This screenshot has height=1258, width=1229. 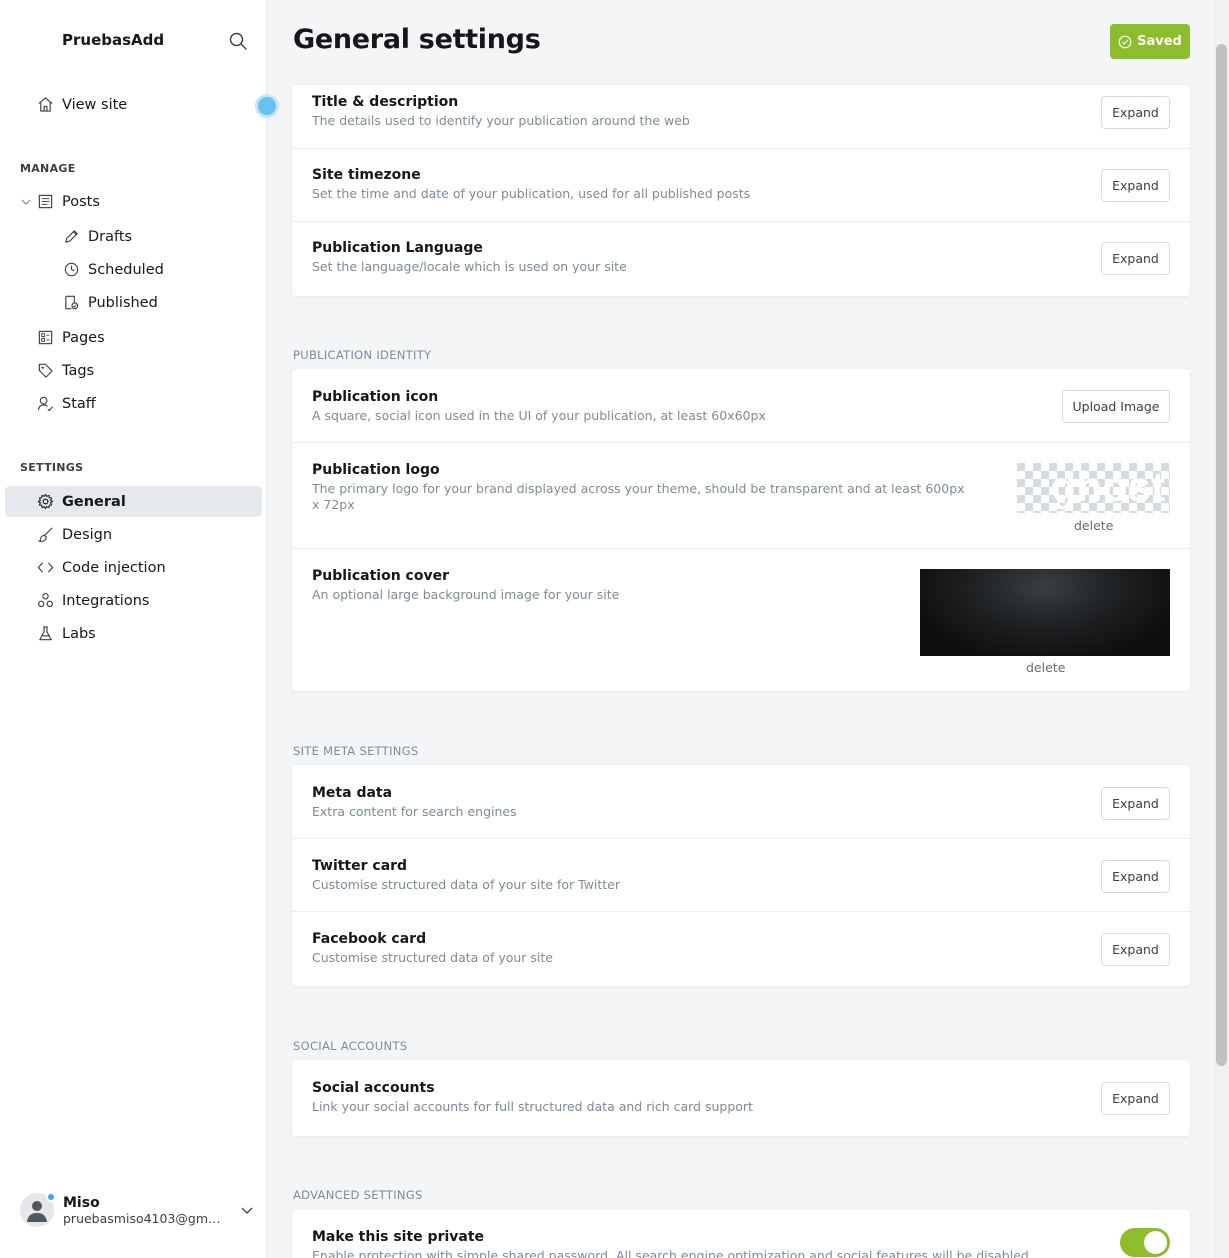 I want to click on user-name: Miso, so click(x=81, y=1202).